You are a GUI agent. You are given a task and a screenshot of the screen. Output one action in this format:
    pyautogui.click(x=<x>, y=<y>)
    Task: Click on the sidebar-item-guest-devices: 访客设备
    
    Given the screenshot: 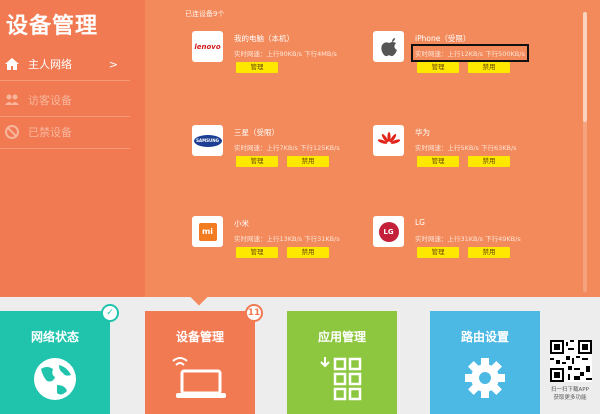 What is the action you would take?
    pyautogui.click(x=66, y=100)
    